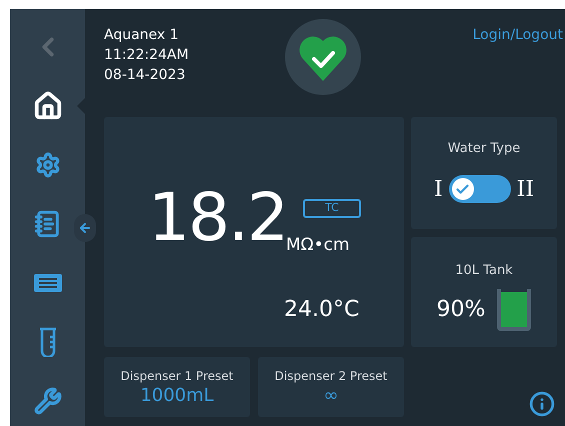  Describe the element at coordinates (542, 404) in the screenshot. I see `info-icon` at that location.